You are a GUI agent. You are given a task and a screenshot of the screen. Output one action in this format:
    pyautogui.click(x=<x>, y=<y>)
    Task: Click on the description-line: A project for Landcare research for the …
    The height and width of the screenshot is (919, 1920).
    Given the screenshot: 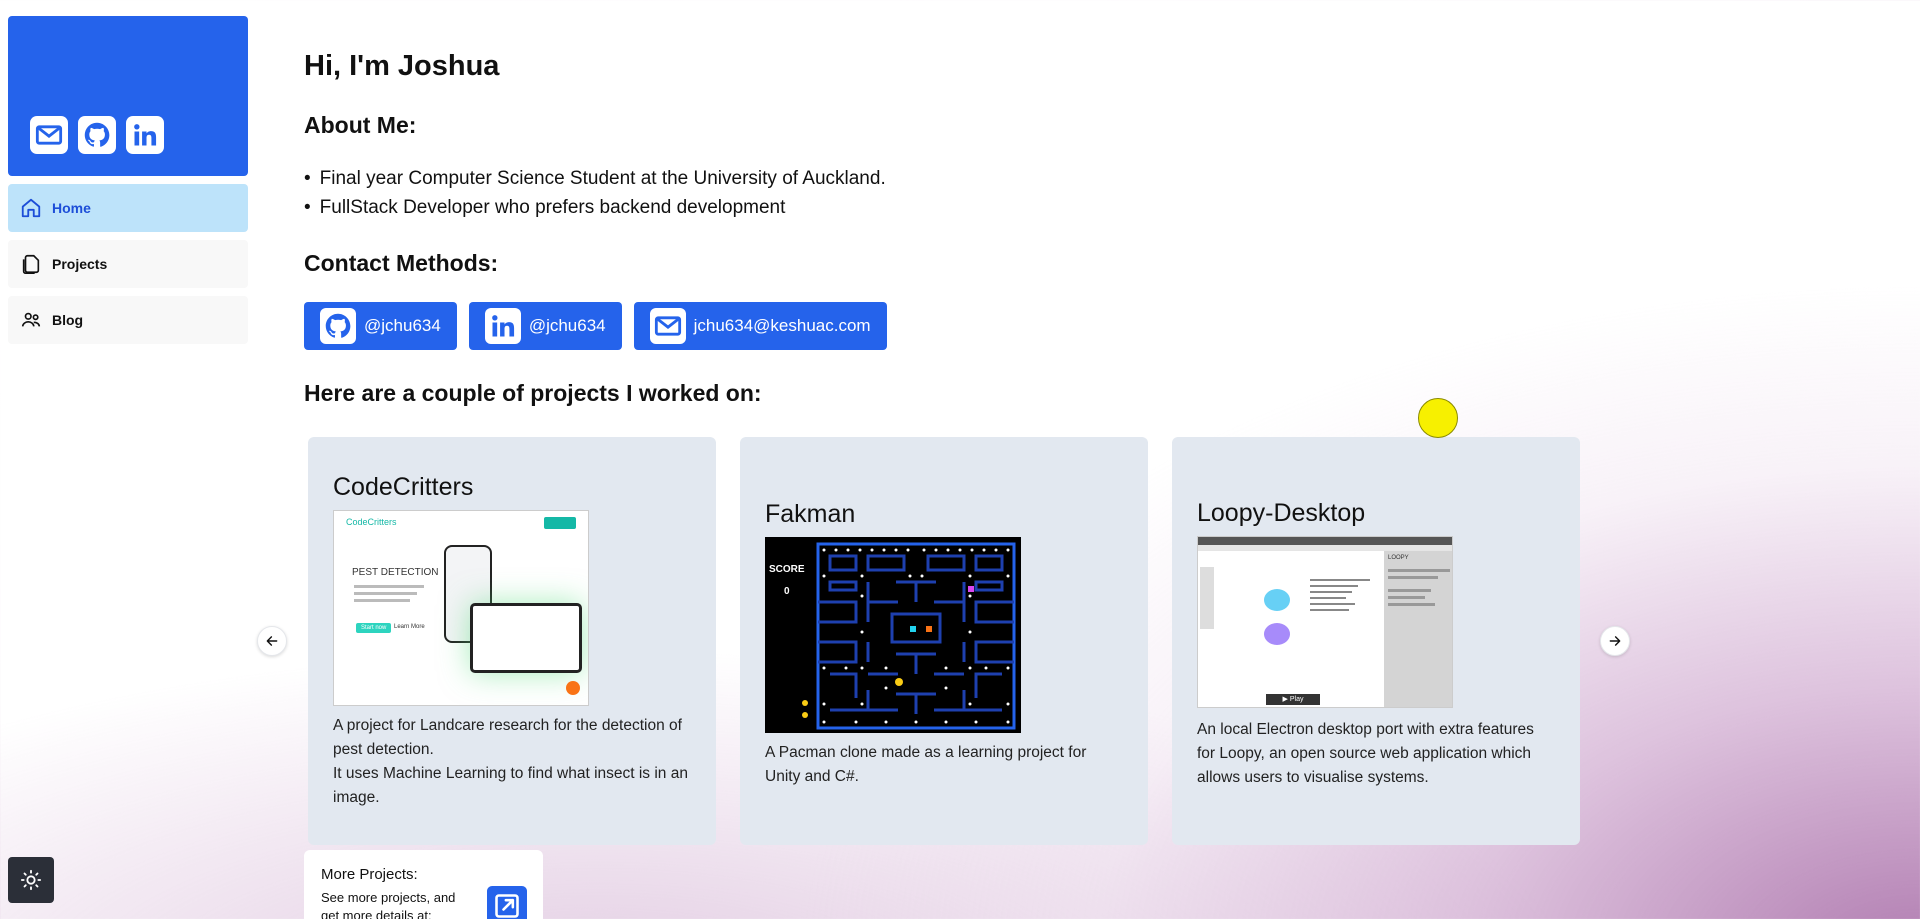 What is the action you would take?
    pyautogui.click(x=507, y=737)
    